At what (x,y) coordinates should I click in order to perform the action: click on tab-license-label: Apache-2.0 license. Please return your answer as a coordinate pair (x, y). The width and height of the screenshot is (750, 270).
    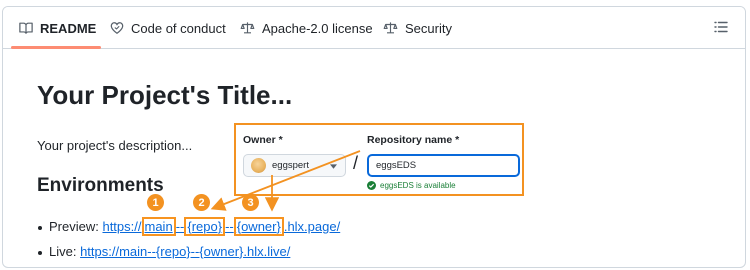
    Looking at the image, I should click on (317, 28).